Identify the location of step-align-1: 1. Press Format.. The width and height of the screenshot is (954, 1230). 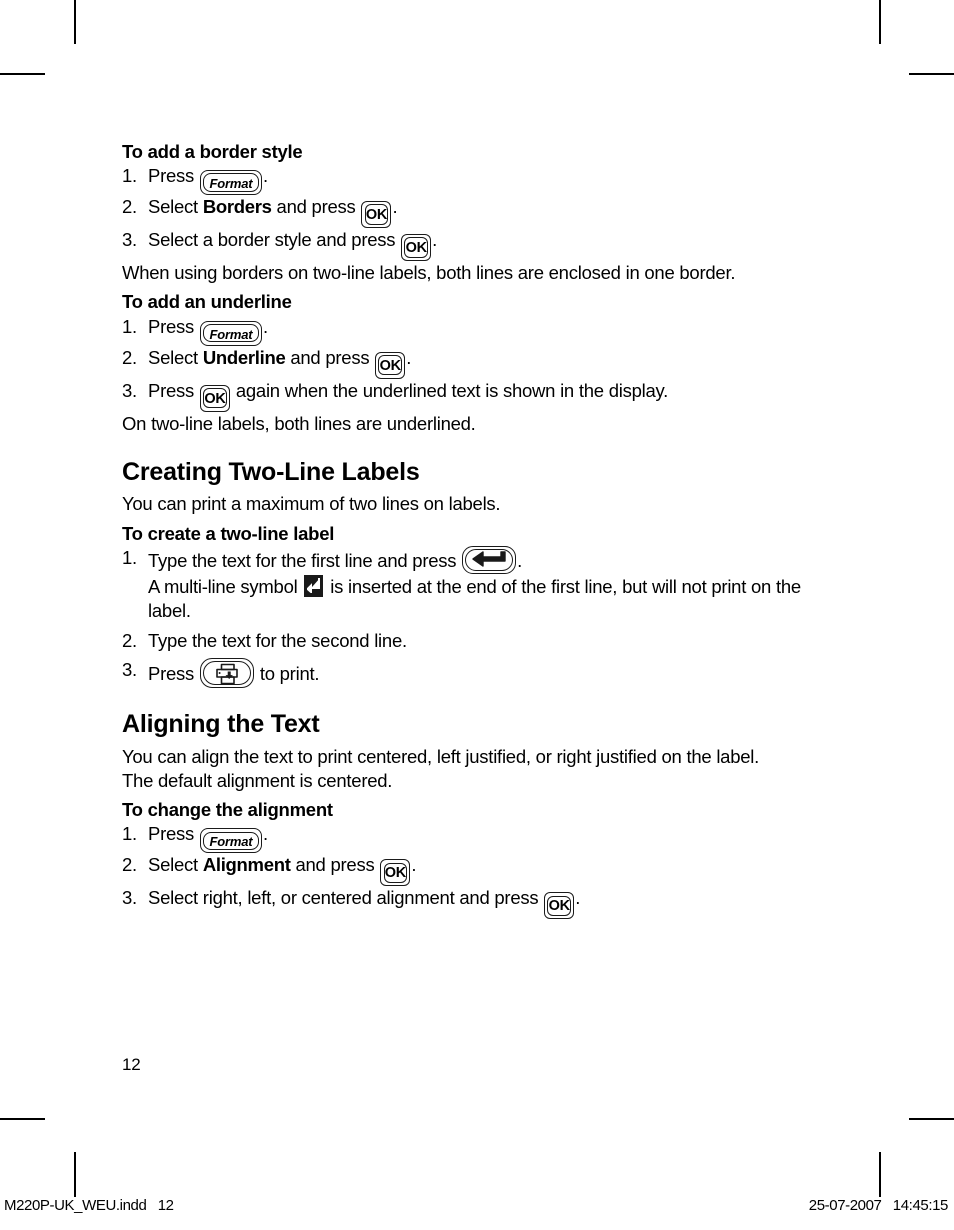
(472, 838).